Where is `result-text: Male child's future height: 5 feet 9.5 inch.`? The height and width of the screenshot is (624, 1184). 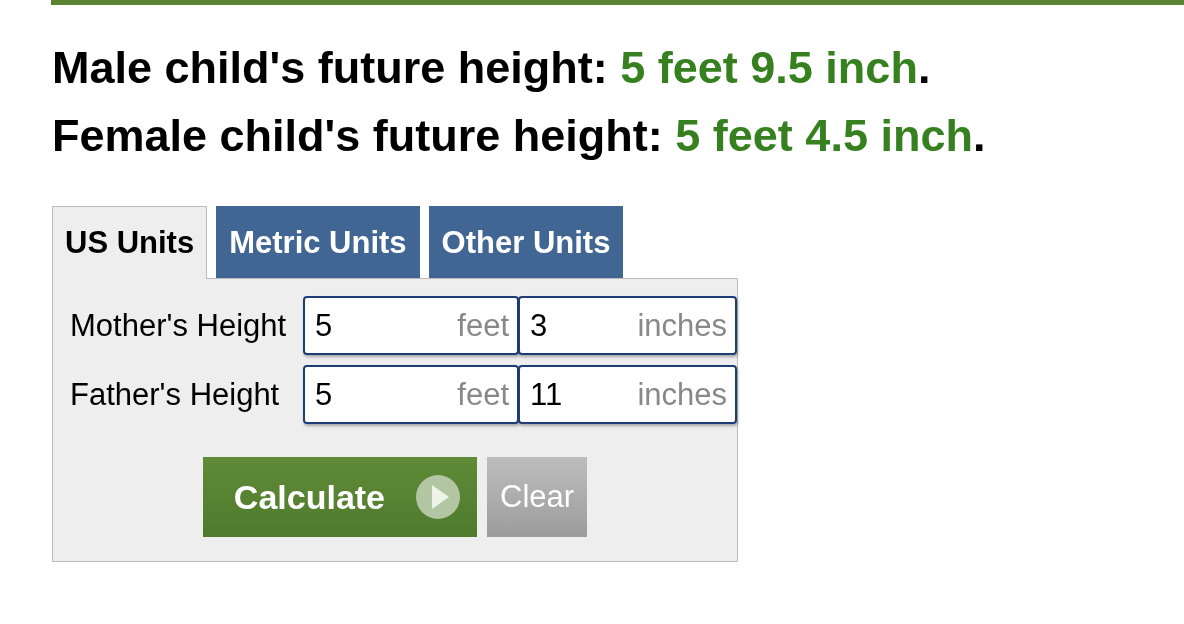 result-text: Male child's future height: 5 feet 9.5 inch. is located at coordinates (492, 68).